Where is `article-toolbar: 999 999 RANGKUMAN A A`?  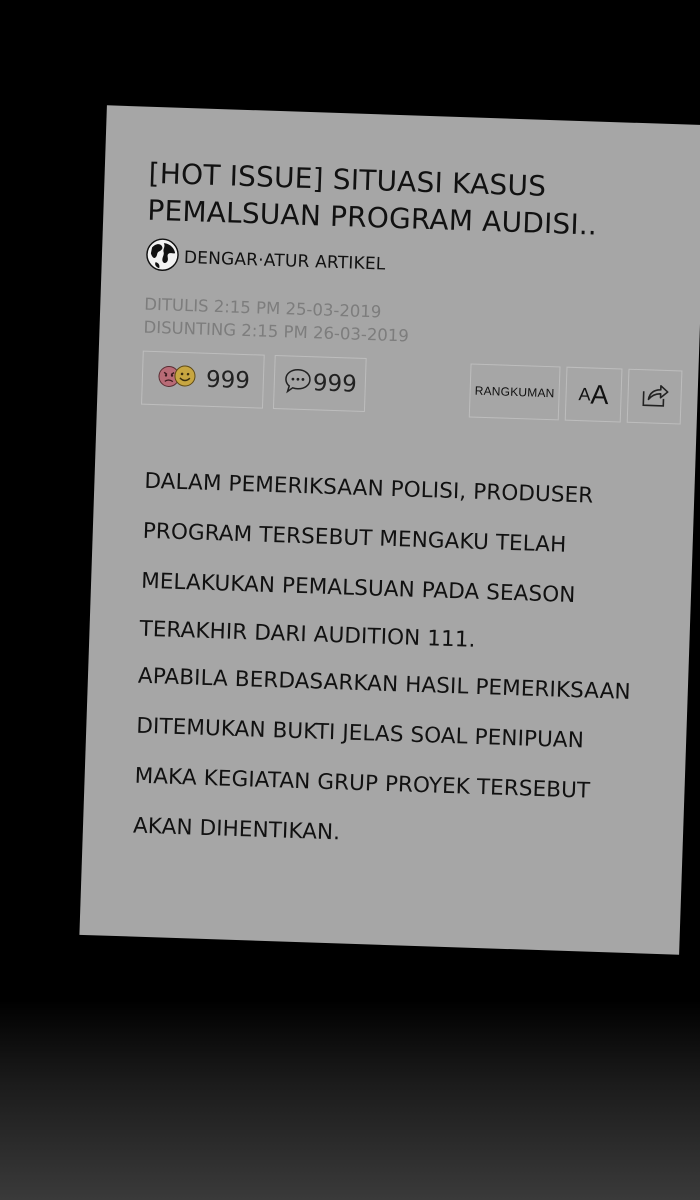 article-toolbar: 999 999 RANGKUMAN A A is located at coordinates (412, 391).